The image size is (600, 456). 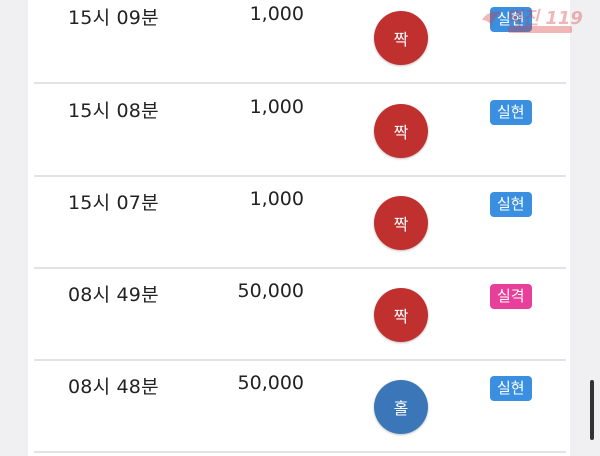 What do you see at coordinates (537, 20) in the screenshot?
I see `watermark-logo: 먹진 119` at bounding box center [537, 20].